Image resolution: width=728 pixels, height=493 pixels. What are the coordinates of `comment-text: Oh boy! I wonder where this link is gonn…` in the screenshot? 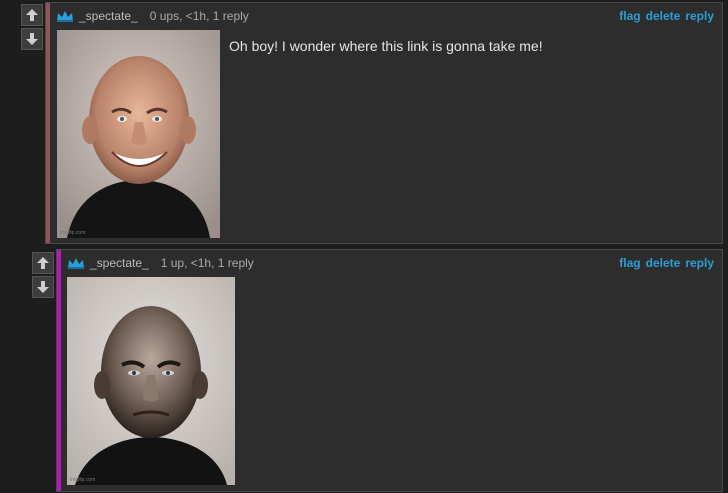 It's located at (386, 46).